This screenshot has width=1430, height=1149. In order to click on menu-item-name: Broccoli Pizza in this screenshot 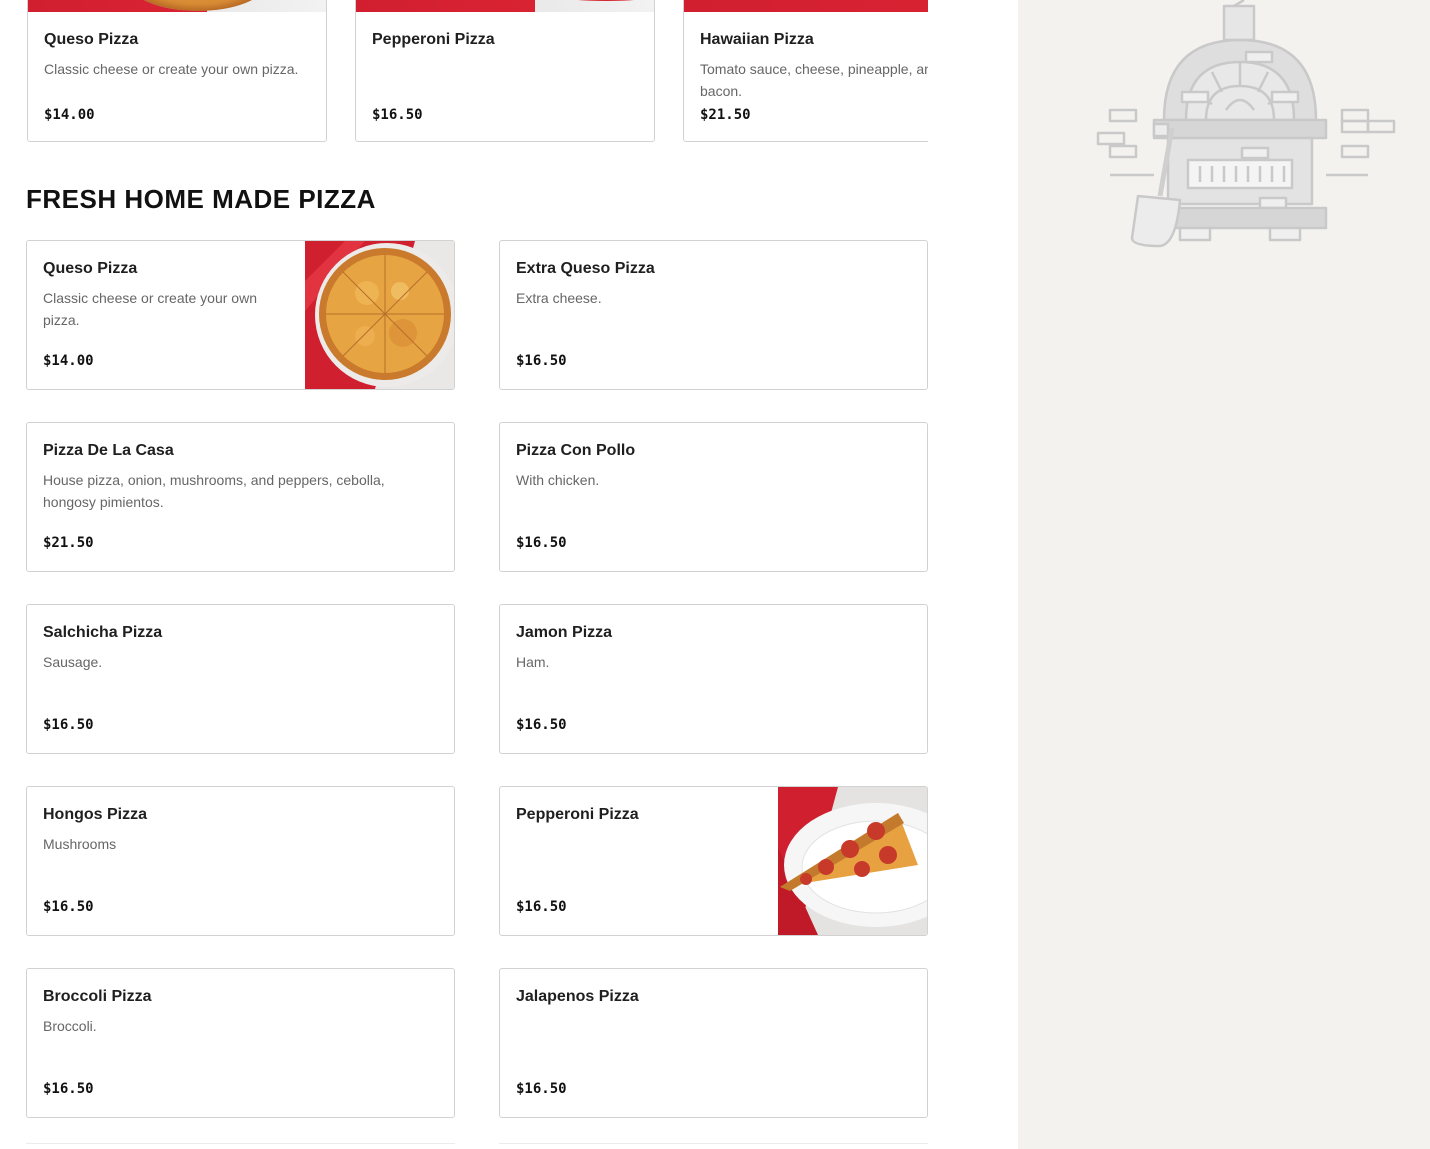, I will do `click(97, 996)`.